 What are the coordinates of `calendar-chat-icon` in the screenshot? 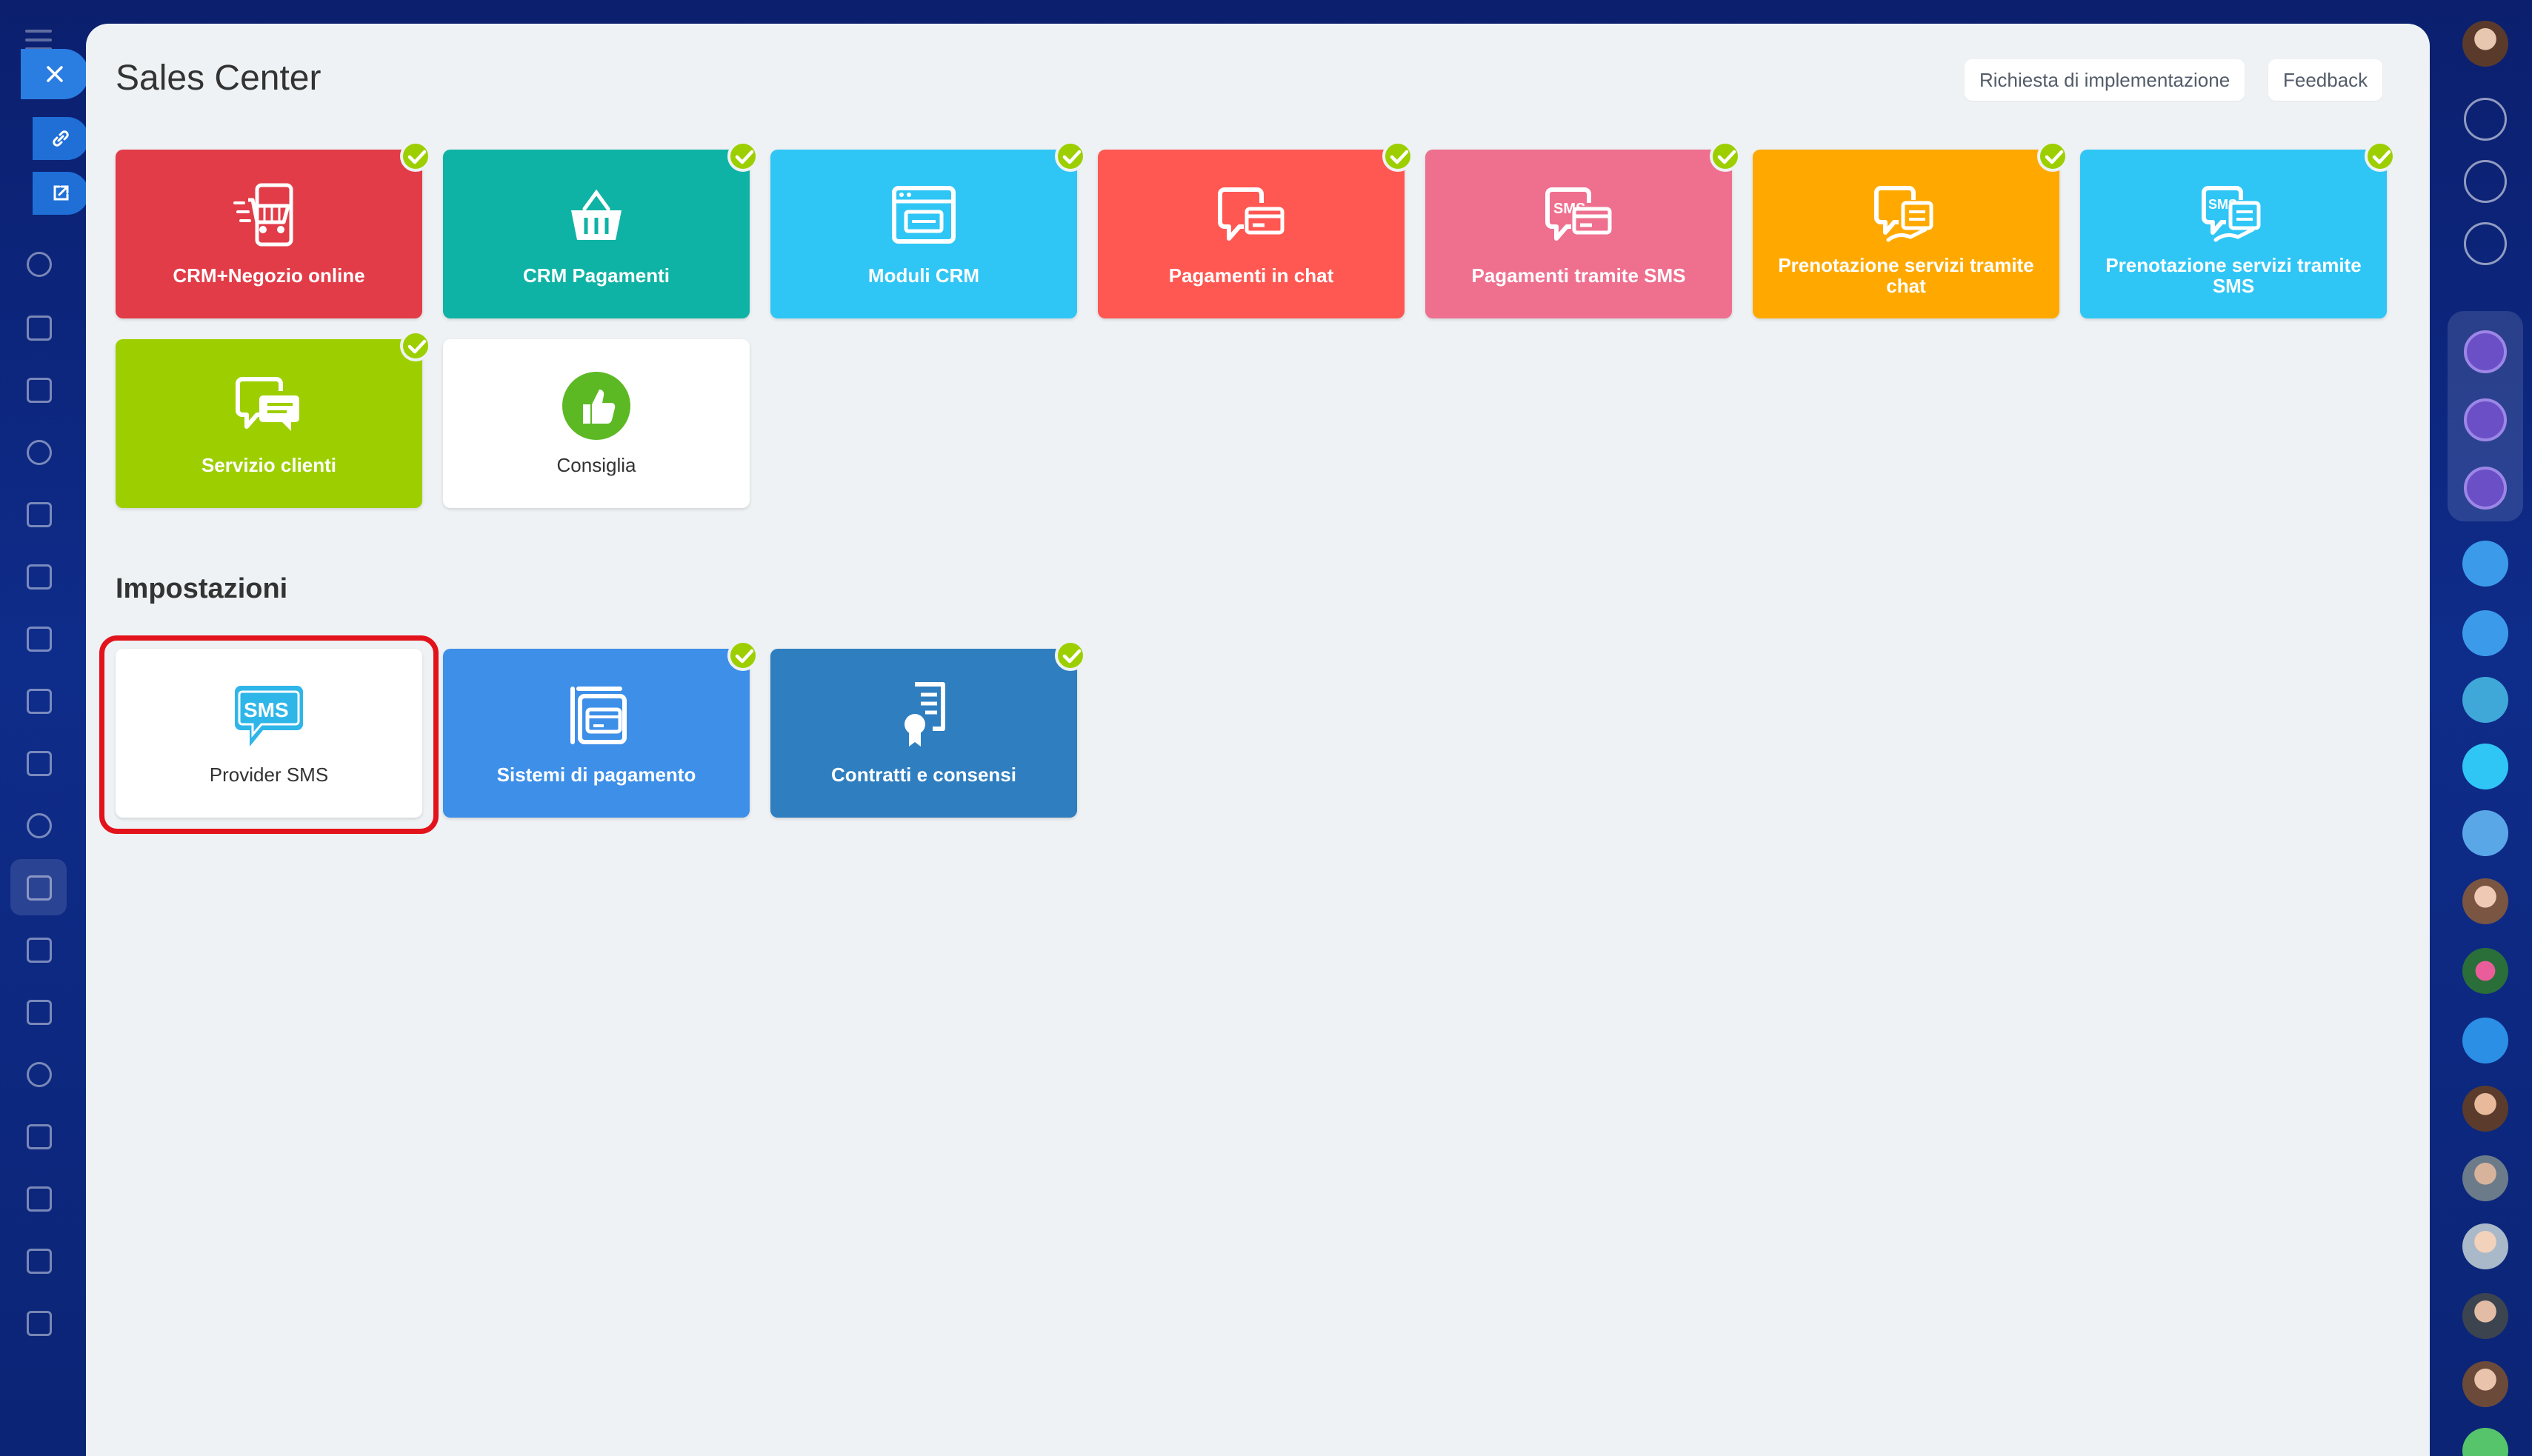 It's located at (2485, 564).